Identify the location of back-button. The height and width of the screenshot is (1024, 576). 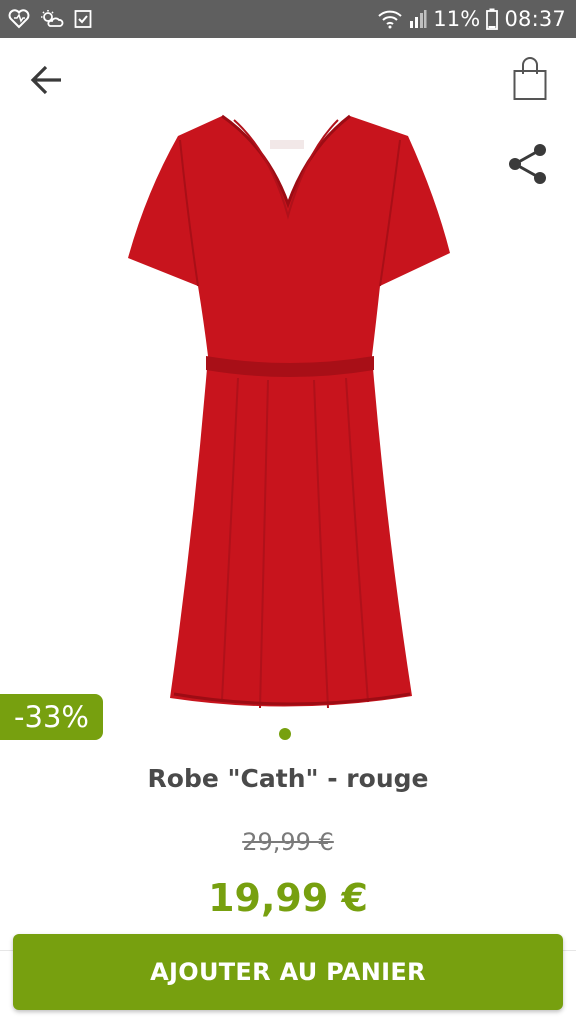
(48, 80).